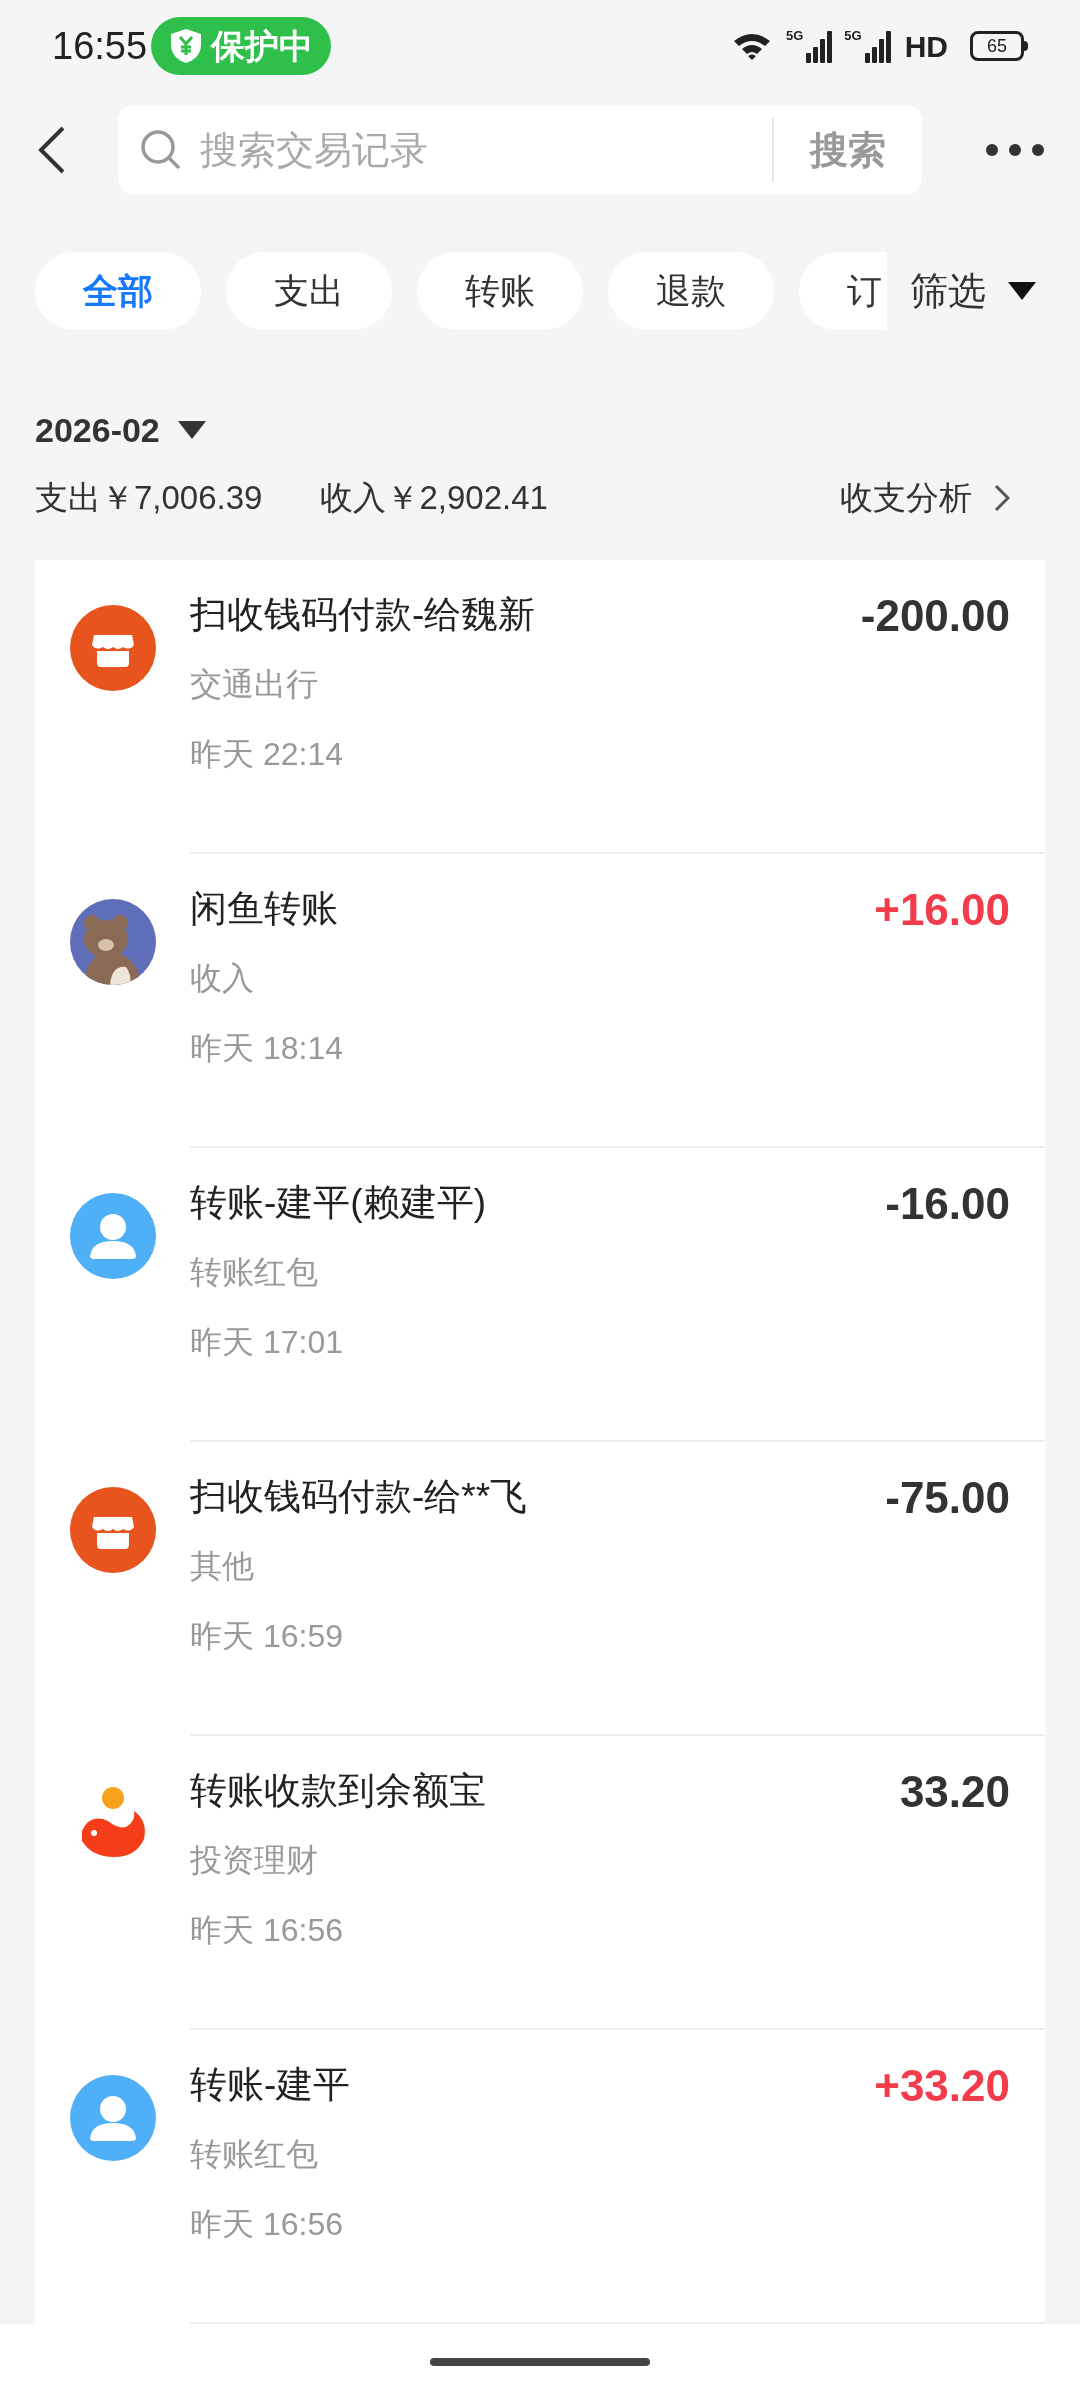 This screenshot has height=2400, width=1080. What do you see at coordinates (100, 46) in the screenshot?
I see `status-time: 16:55` at bounding box center [100, 46].